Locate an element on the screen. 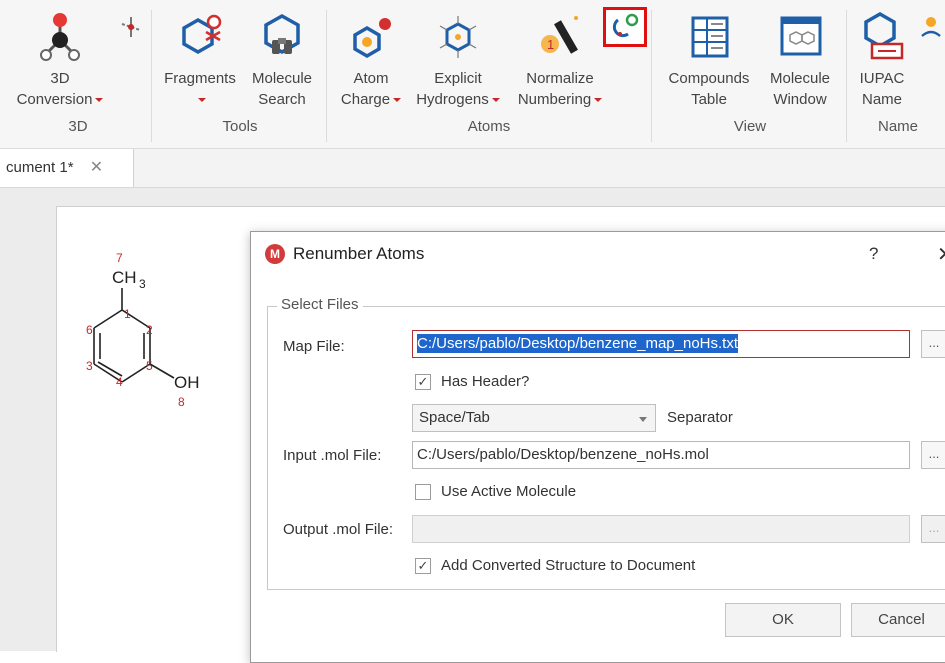 The width and height of the screenshot is (945, 663). methyl-label: CH is located at coordinates (124, 277).